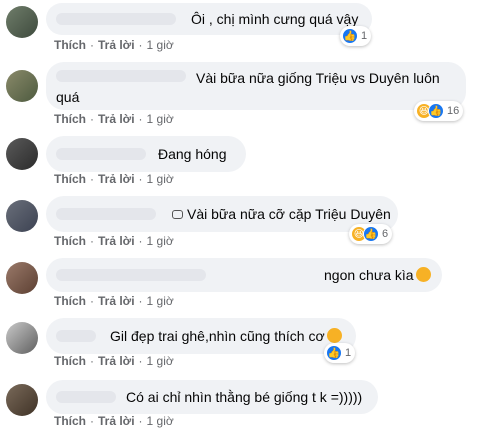 The image size is (490, 435). What do you see at coordinates (275, 19) in the screenshot?
I see `comment-text: Ôi , chị mình cưng quá vậy` at bounding box center [275, 19].